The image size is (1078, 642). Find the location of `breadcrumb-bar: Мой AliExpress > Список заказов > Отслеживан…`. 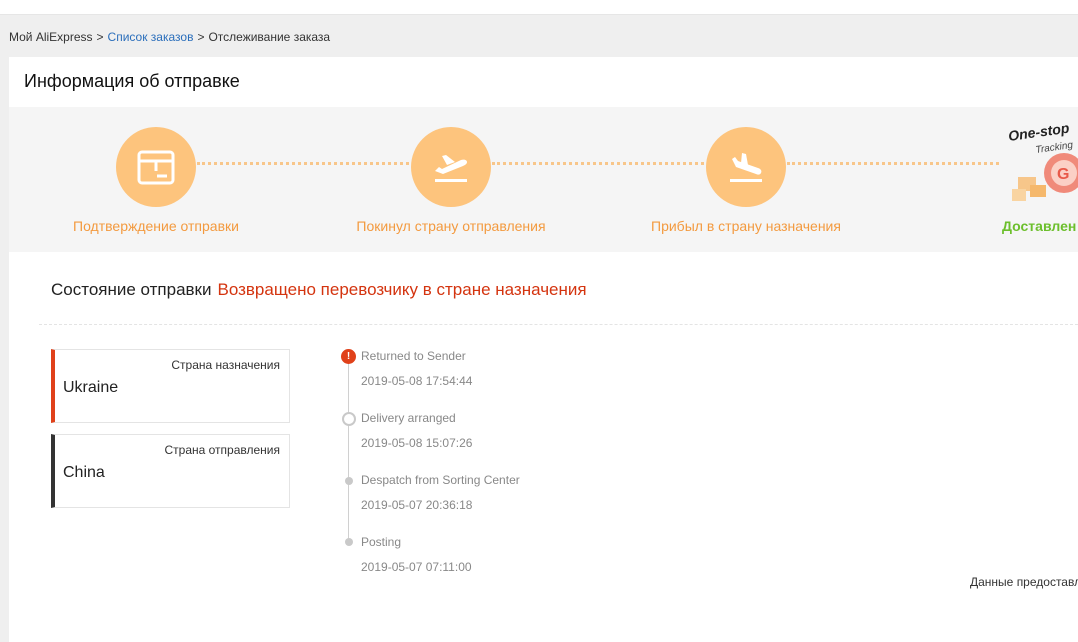

breadcrumb-bar: Мой AliExpress > Список заказов > Отслеживан… is located at coordinates (539, 36).